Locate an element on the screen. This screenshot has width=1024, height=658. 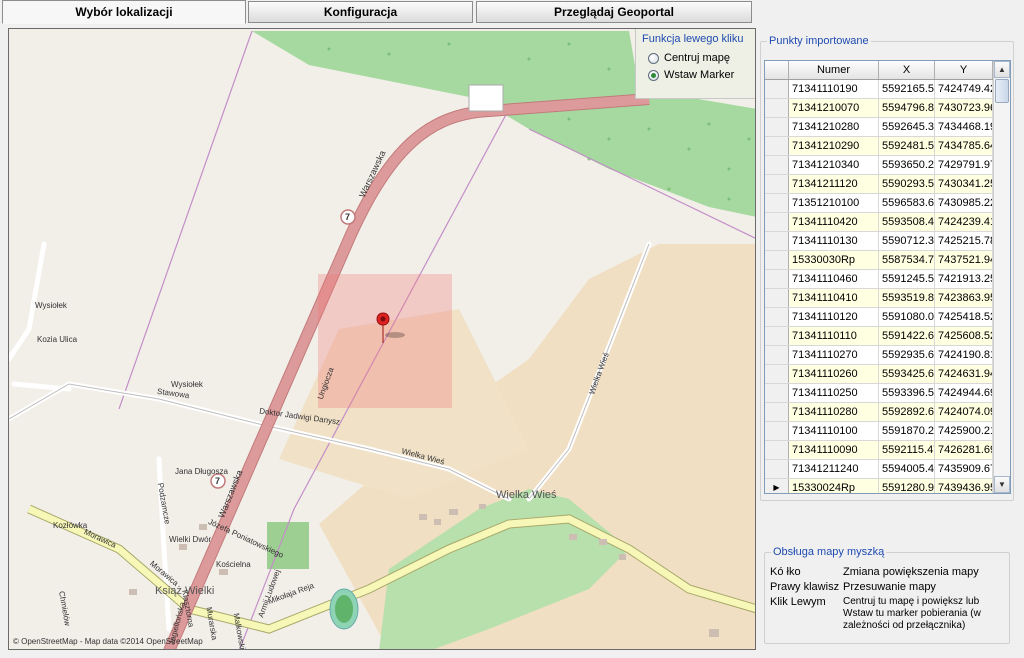
grid-header-y: Y is located at coordinates (964, 70).